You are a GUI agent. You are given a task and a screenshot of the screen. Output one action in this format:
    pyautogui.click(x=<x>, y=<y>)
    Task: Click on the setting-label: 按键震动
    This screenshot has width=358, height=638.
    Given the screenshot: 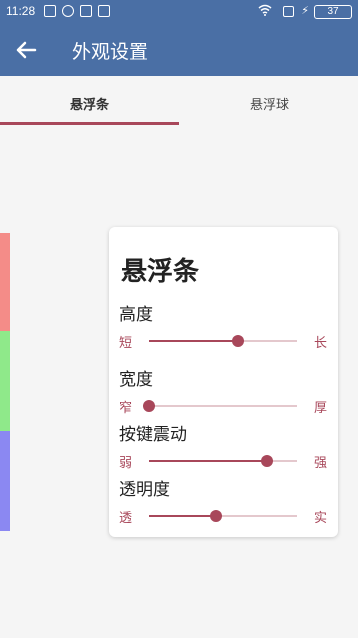 What is the action you would take?
    pyautogui.click(x=153, y=435)
    